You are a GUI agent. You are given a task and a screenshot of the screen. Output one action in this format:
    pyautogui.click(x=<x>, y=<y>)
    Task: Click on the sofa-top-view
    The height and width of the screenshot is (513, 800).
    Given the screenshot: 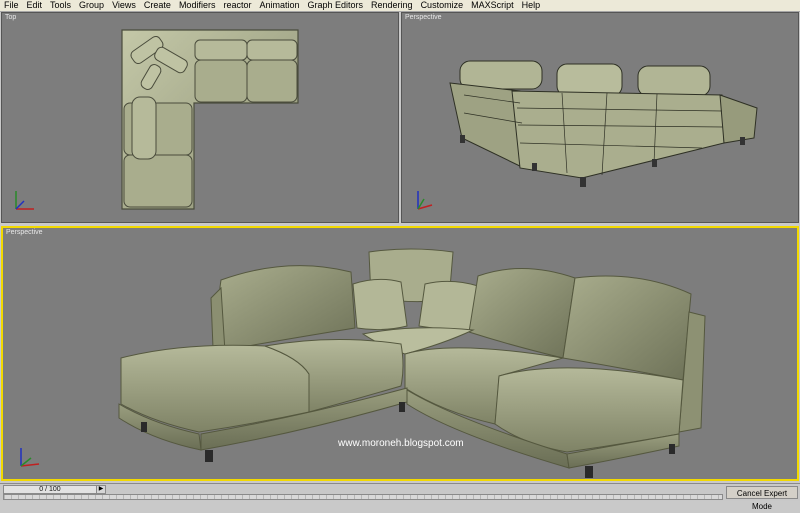 What is the action you would take?
    pyautogui.click(x=210, y=119)
    